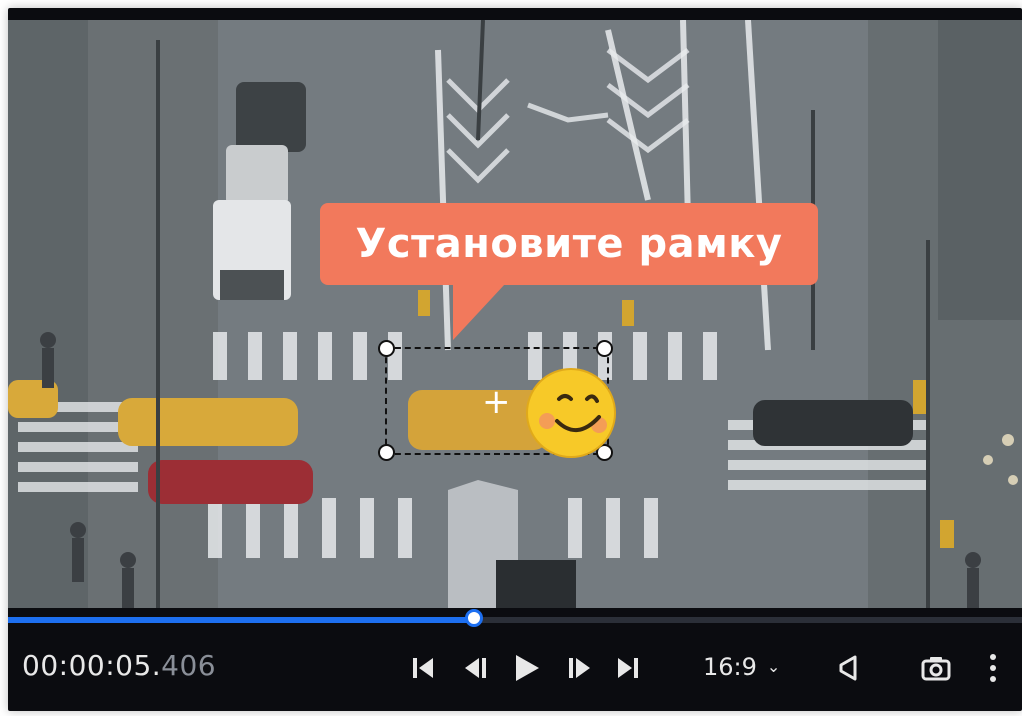 The height and width of the screenshot is (716, 1022). I want to click on more-vertical-icon, so click(993, 668).